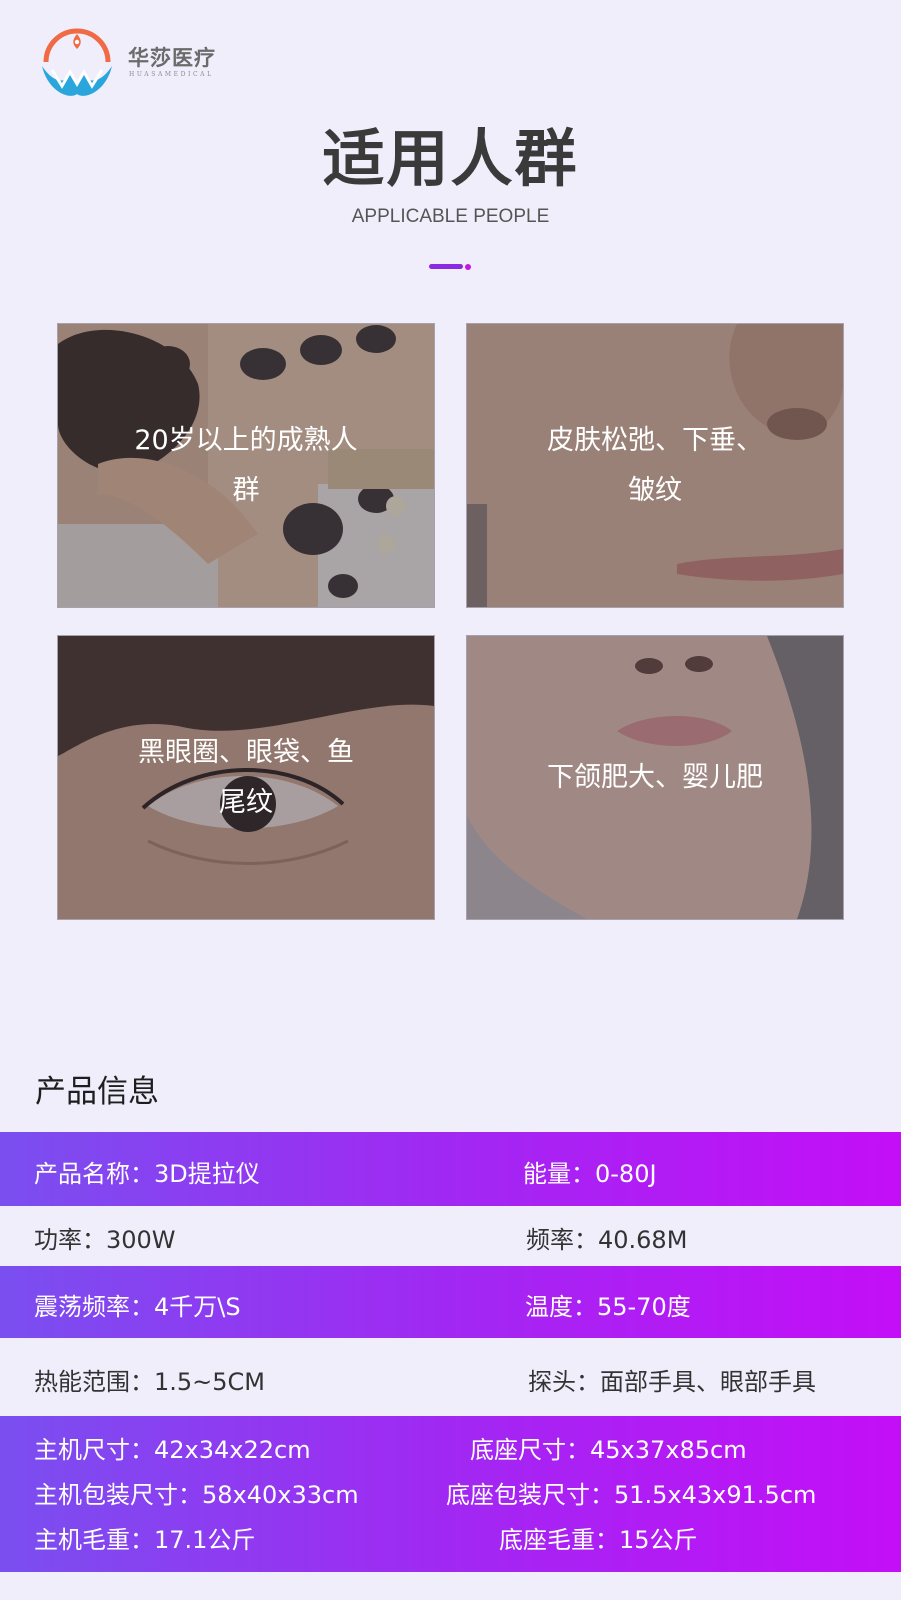 The width and height of the screenshot is (901, 1600). Describe the element at coordinates (608, 1307) in the screenshot. I see `spec-temperature: 温度：55-70度` at that location.